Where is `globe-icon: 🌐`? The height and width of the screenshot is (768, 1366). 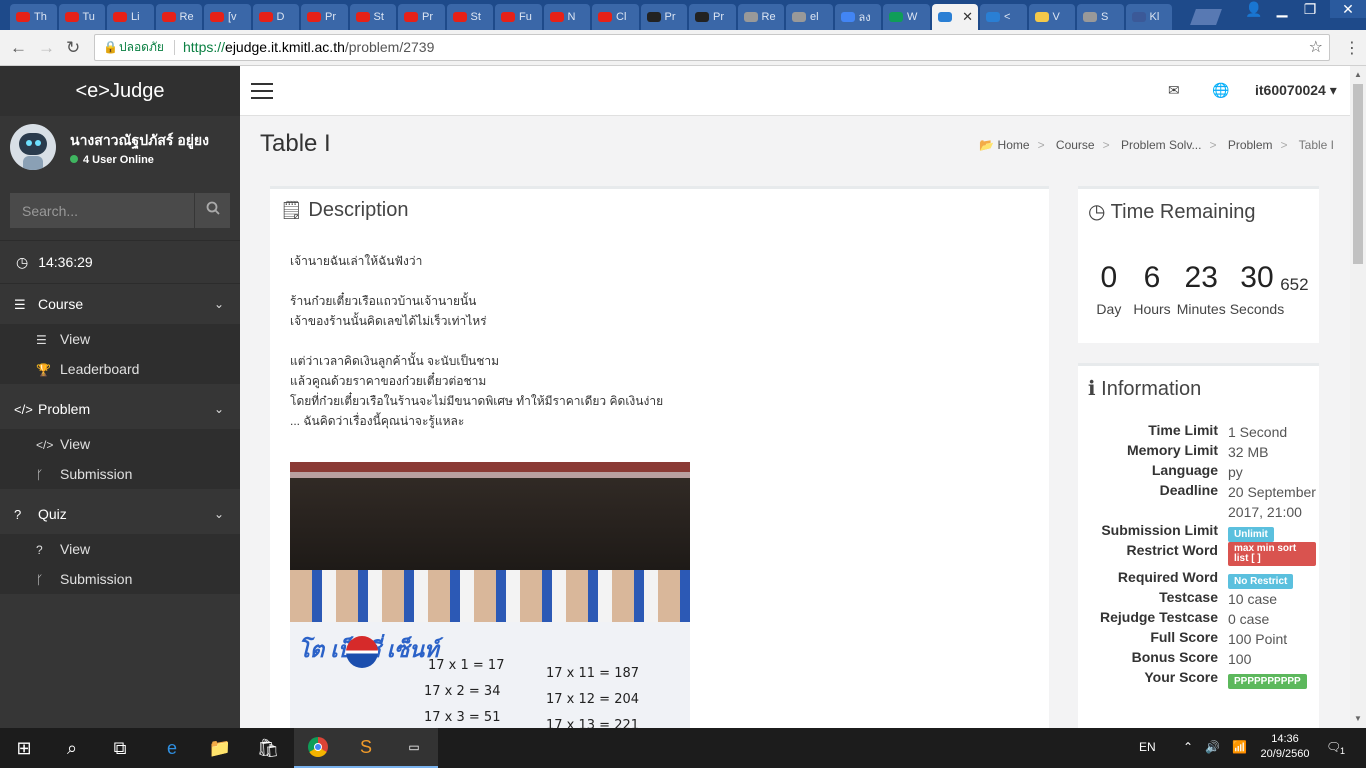
globe-icon: 🌐 is located at coordinates (1220, 90).